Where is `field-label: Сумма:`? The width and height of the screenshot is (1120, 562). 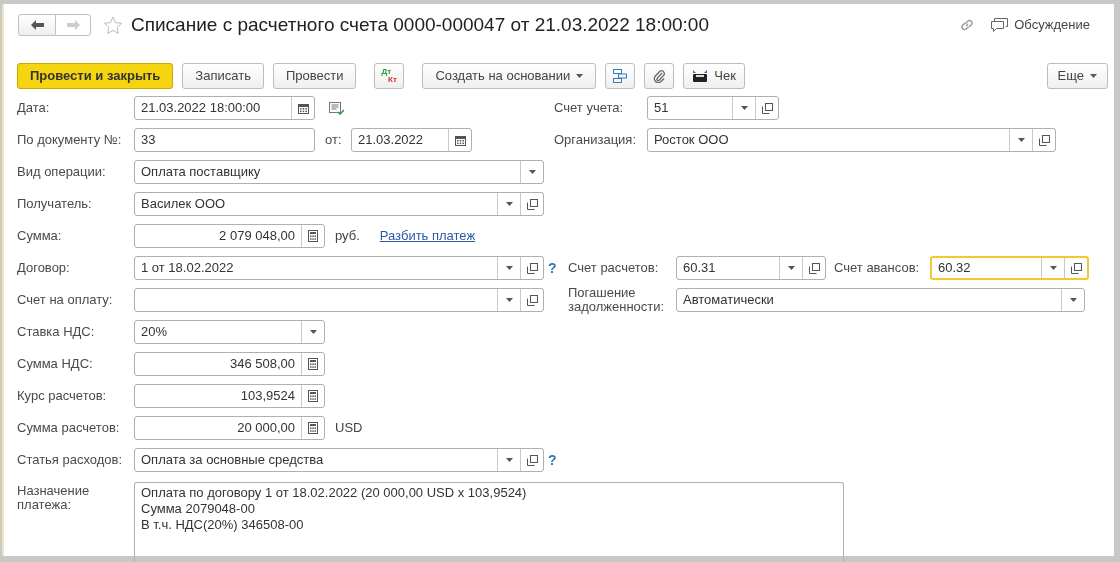 field-label: Сумма: is located at coordinates (40, 236).